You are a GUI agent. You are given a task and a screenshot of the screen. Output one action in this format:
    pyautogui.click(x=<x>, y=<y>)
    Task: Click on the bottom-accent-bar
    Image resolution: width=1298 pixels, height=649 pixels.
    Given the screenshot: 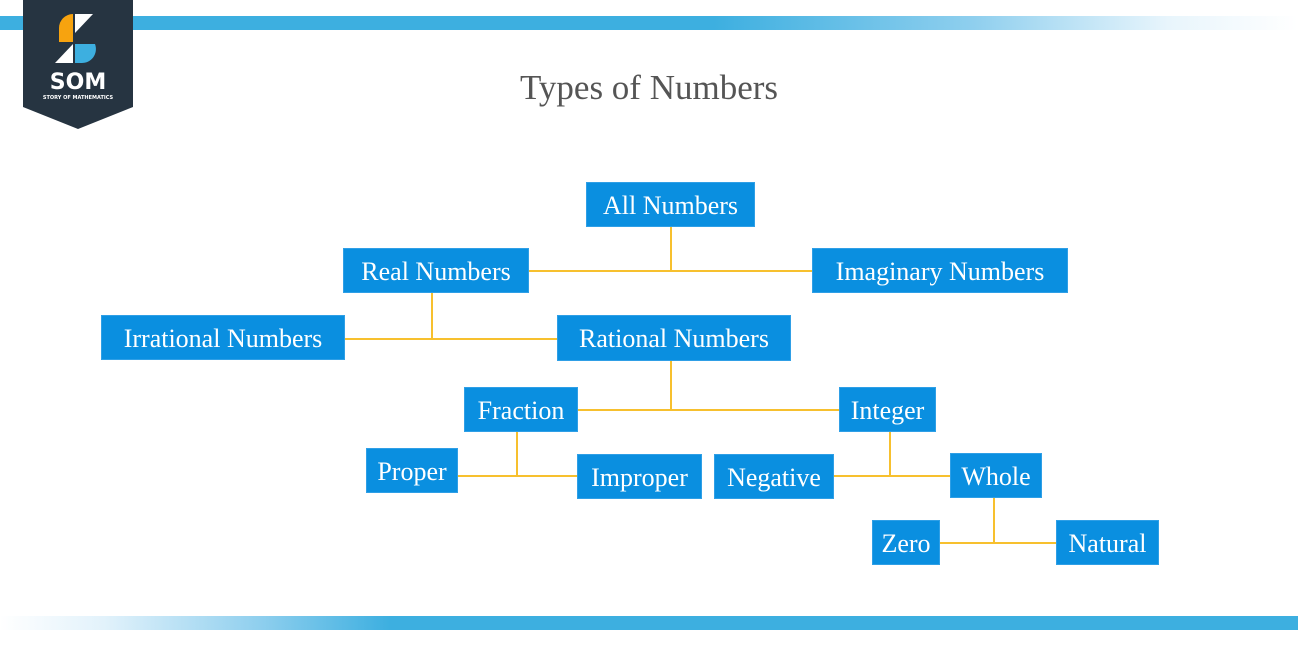 What is the action you would take?
    pyautogui.click(x=649, y=623)
    